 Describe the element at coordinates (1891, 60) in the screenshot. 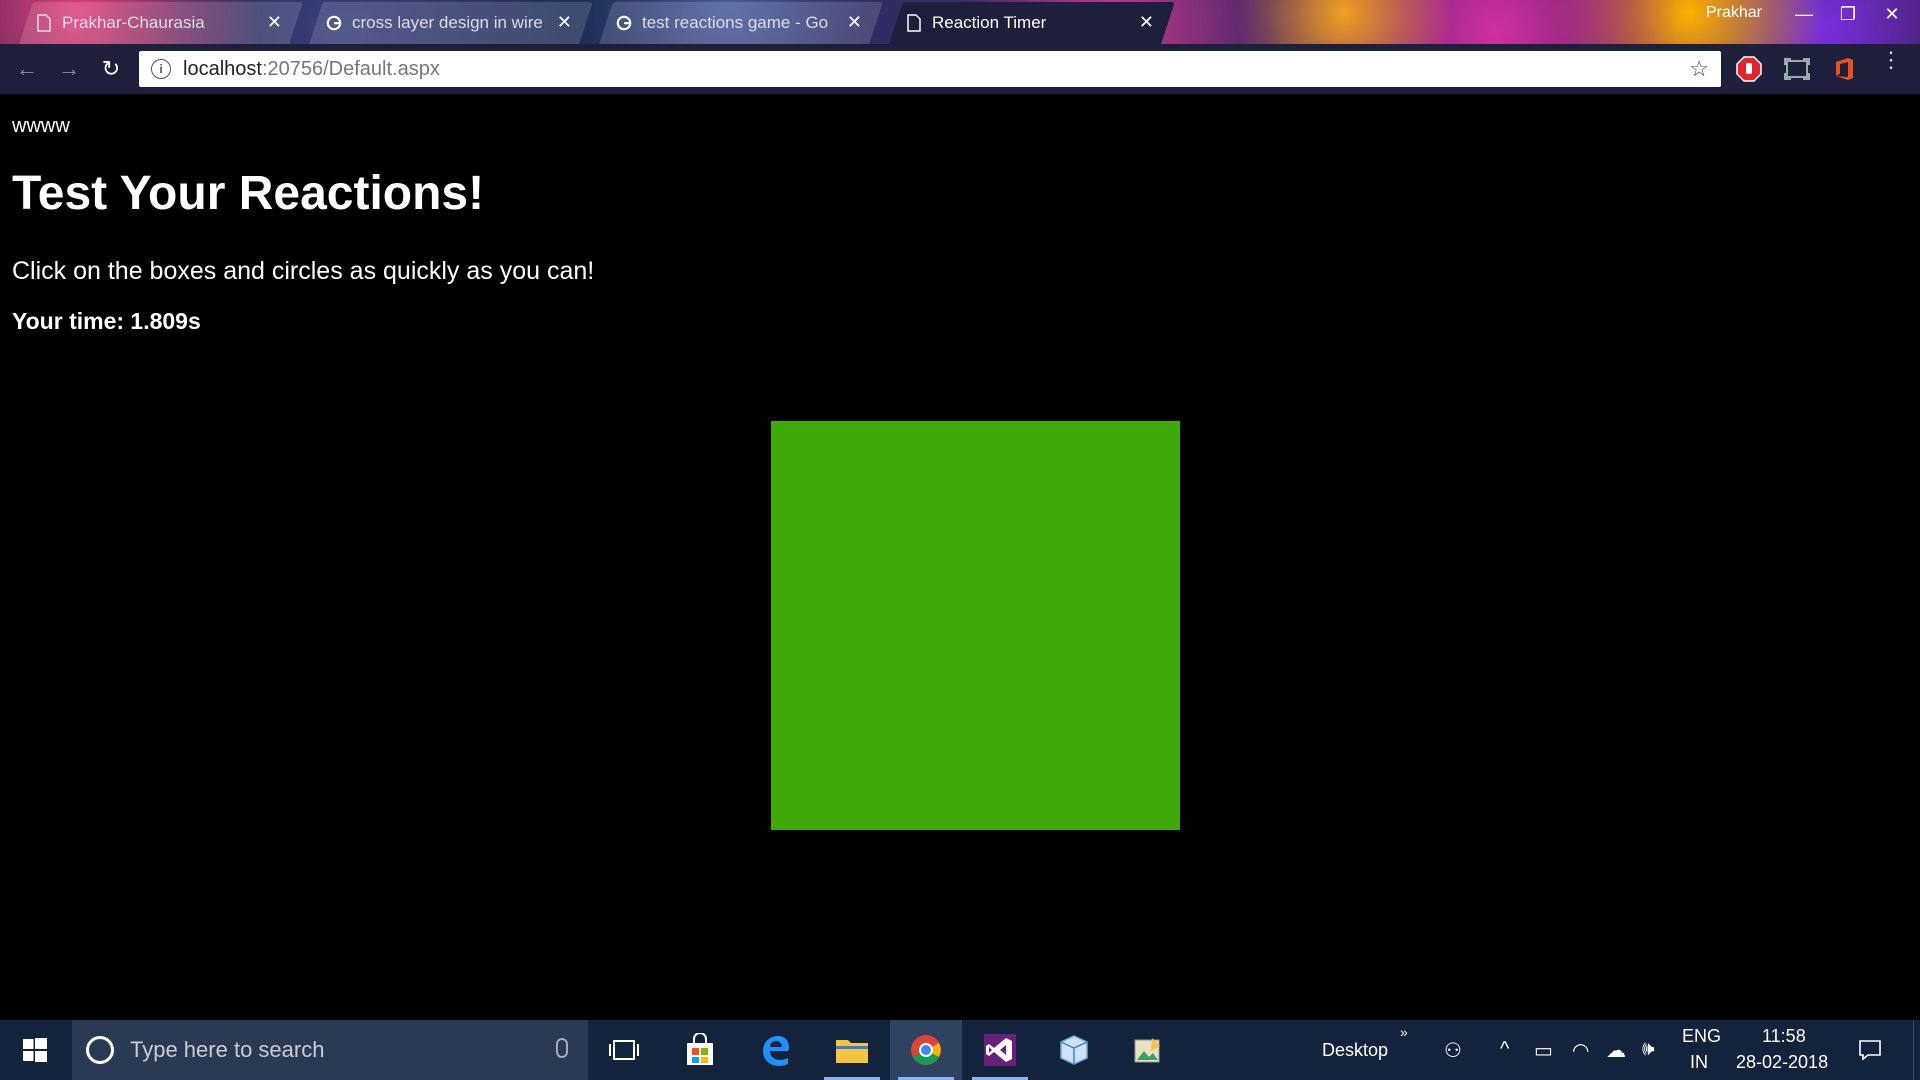

I see `menu-icon: ⋮` at that location.